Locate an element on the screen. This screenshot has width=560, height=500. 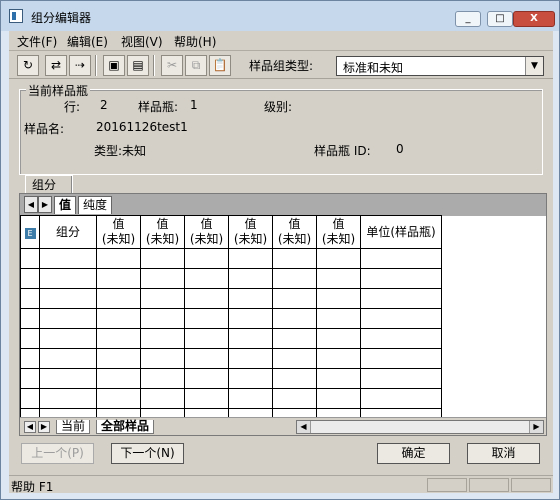
tab-left-arrow-icon: ◀ is located at coordinates (31, 204).